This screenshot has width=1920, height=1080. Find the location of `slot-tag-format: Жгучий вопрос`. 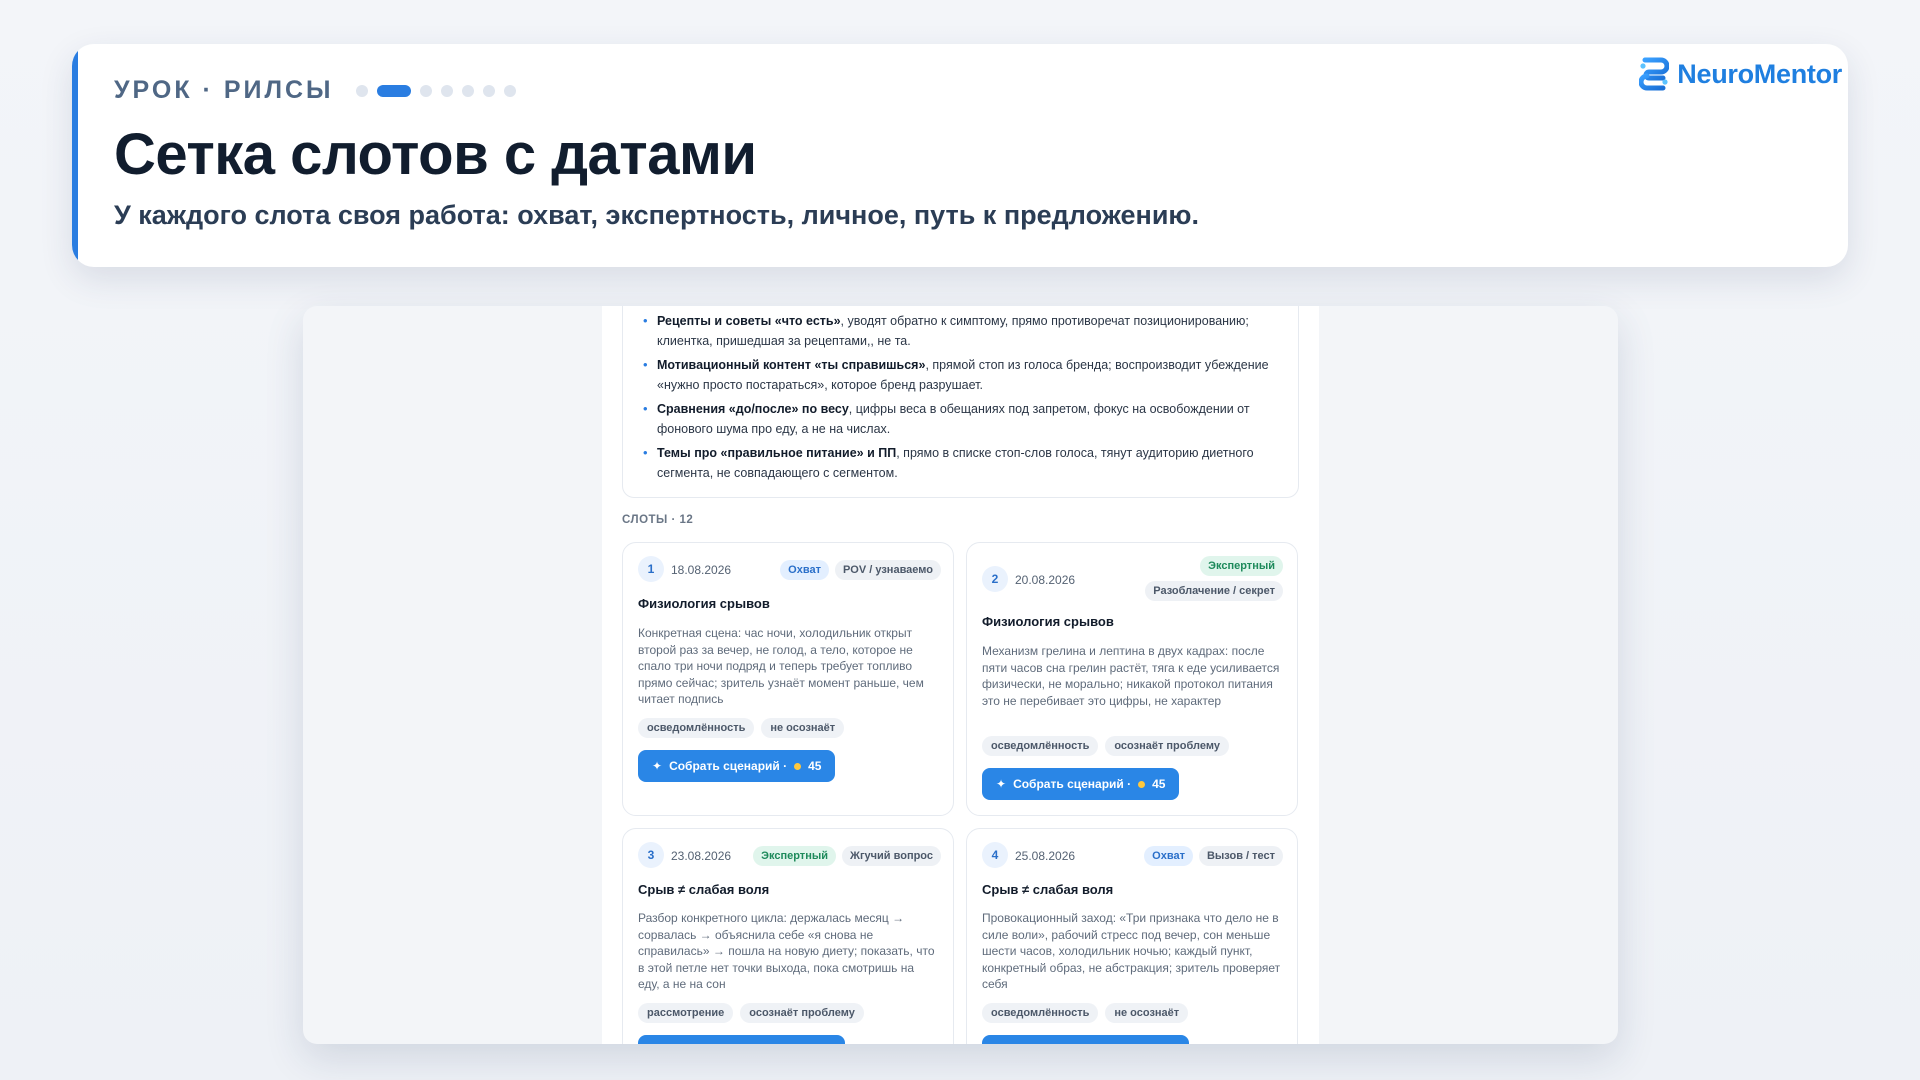

slot-tag-format: Жгучий вопрос is located at coordinates (891, 856).